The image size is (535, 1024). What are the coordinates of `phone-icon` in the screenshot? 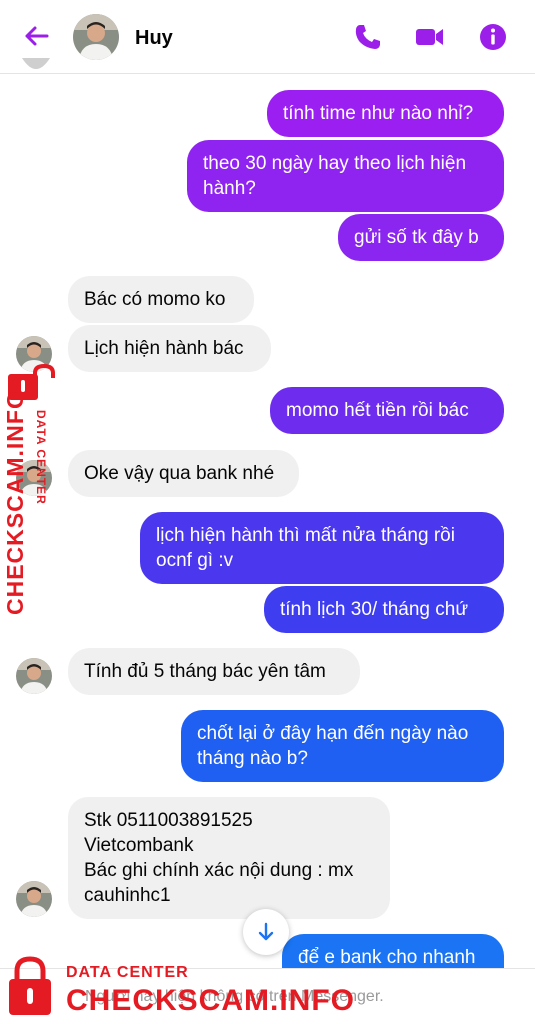 It's located at (368, 37).